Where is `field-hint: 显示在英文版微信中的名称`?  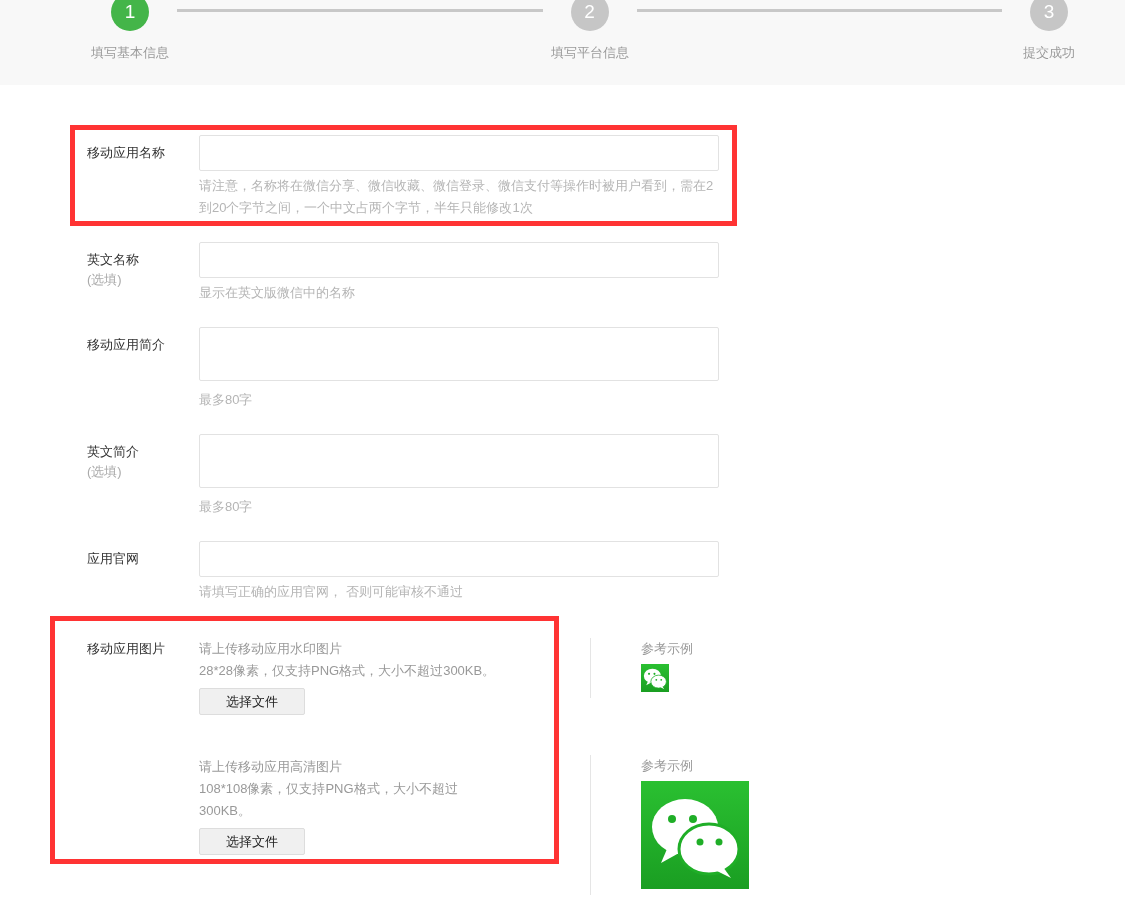
field-hint: 显示在英文版微信中的名称 is located at coordinates (277, 293).